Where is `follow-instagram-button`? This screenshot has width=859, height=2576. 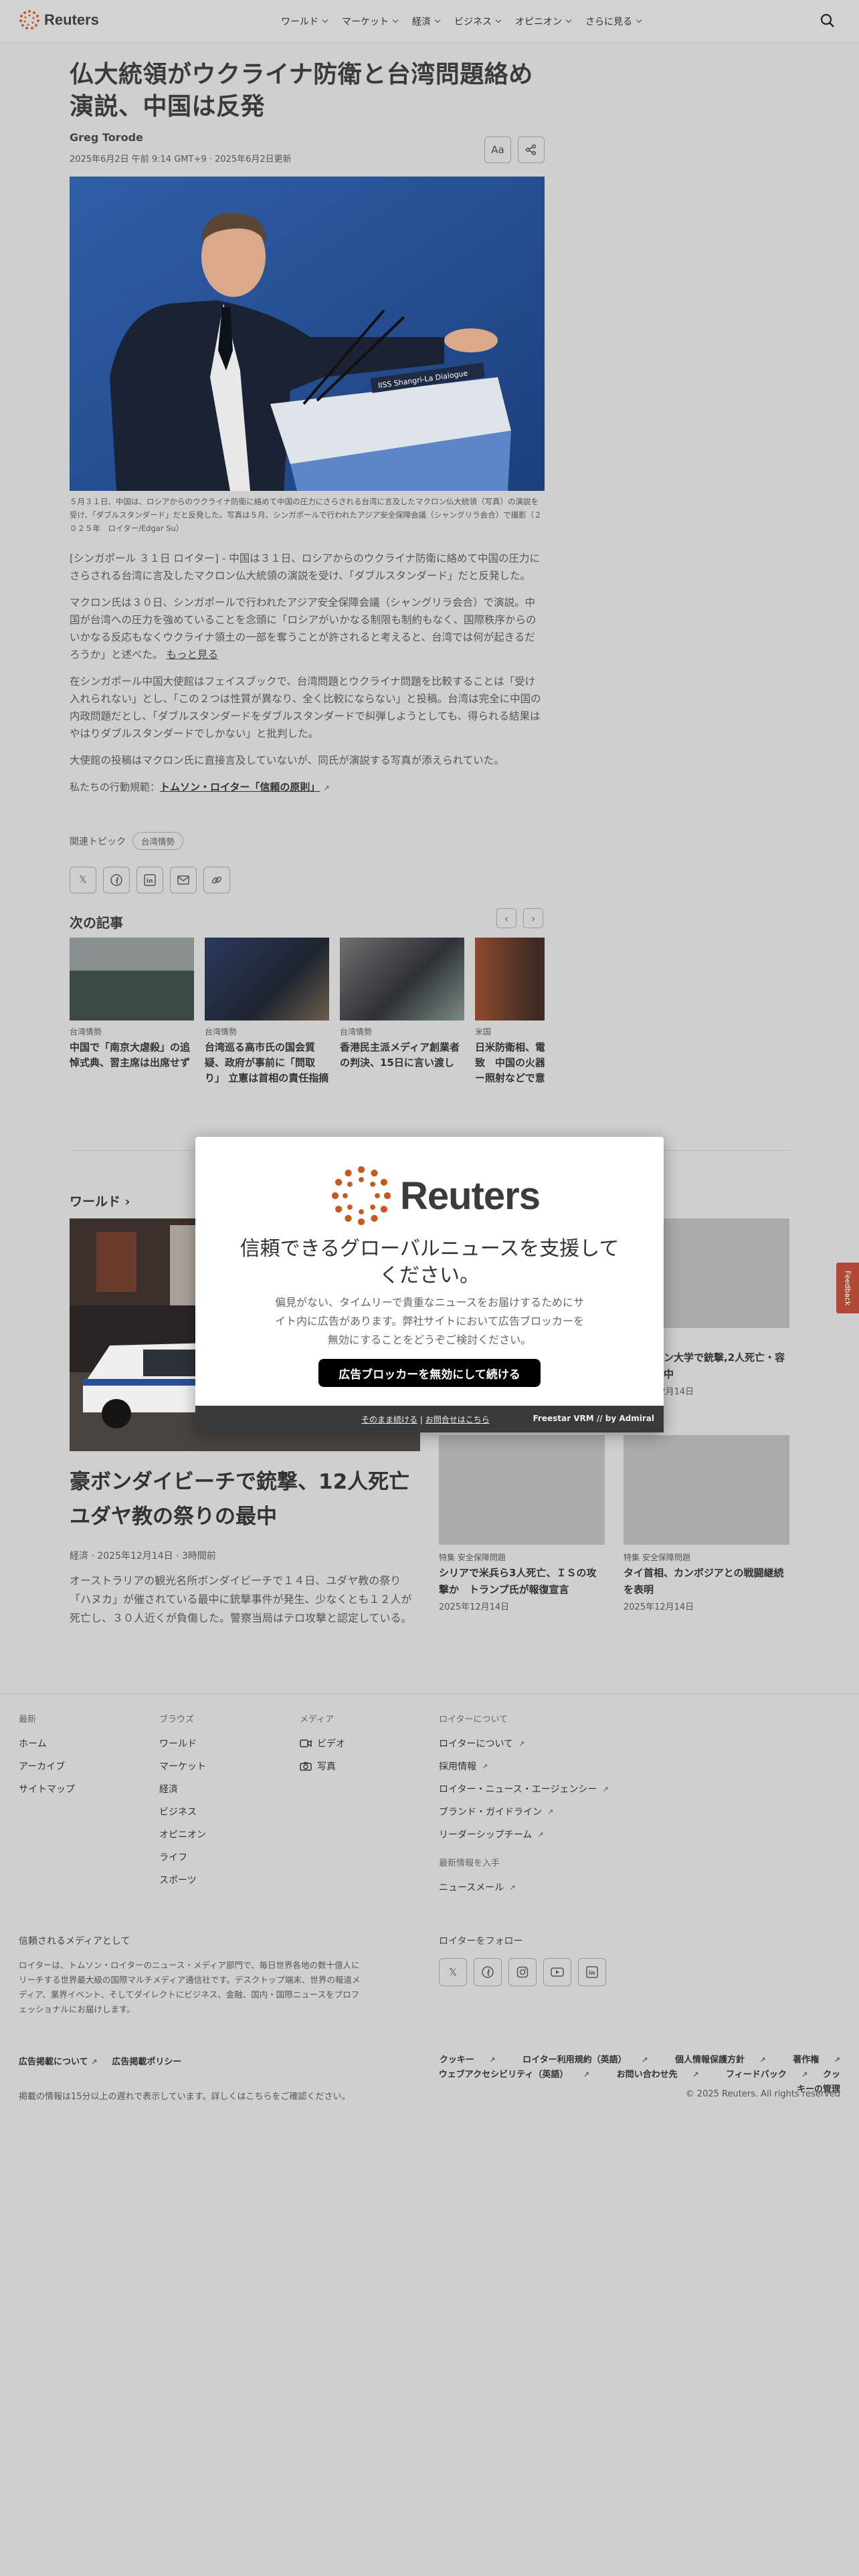
follow-instagram-button is located at coordinates (522, 1972).